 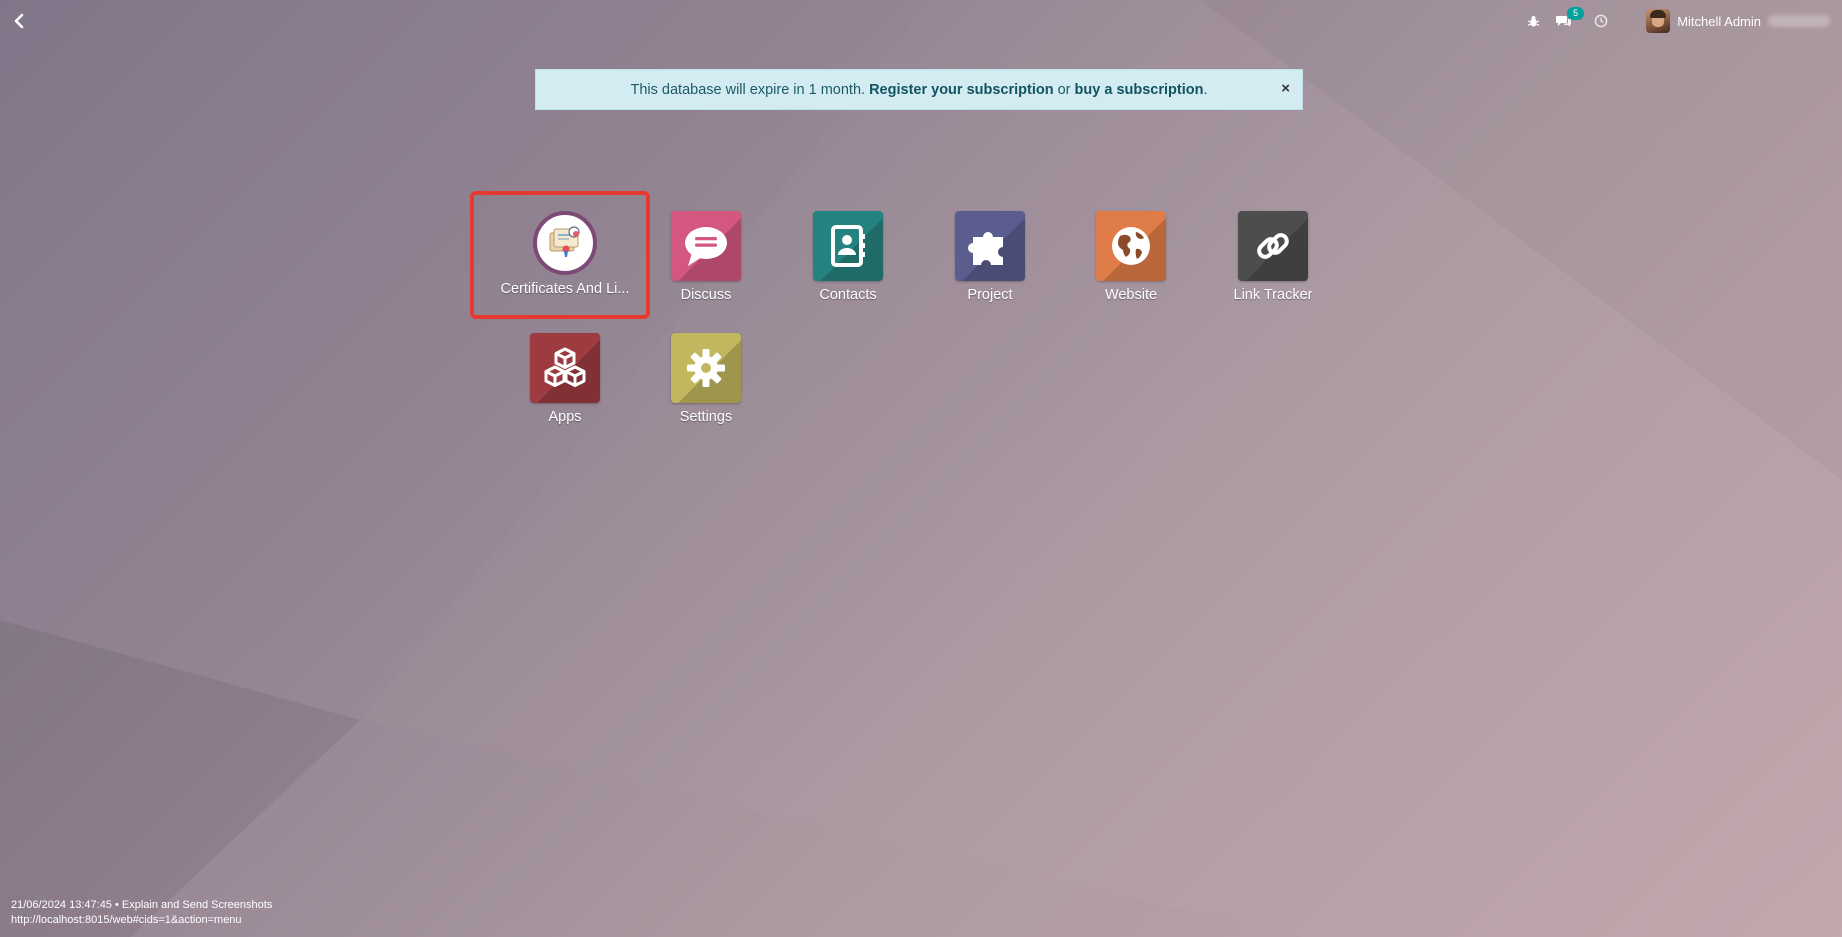 I want to click on app-label: Website, so click(x=1131, y=295).